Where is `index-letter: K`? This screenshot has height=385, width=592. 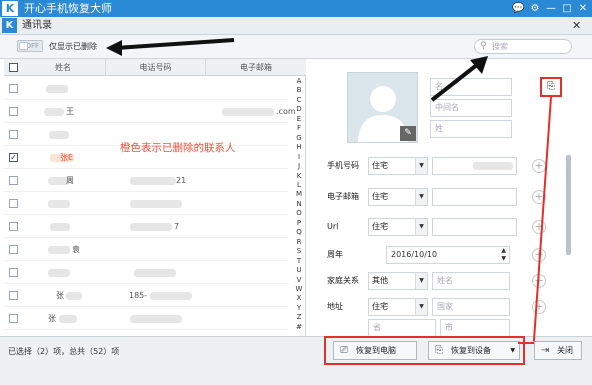 index-letter: K is located at coordinates (299, 176).